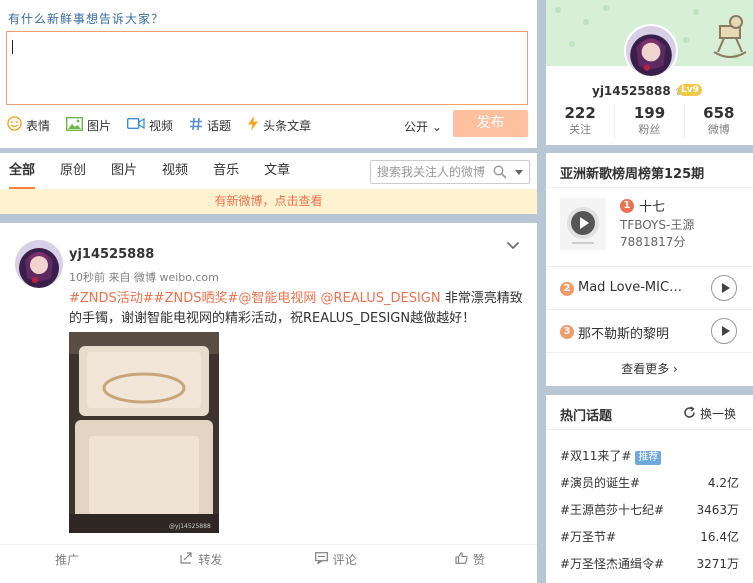 Image resolution: width=753 pixels, height=583 pixels. I want to click on topic-label: 话题, so click(219, 125).